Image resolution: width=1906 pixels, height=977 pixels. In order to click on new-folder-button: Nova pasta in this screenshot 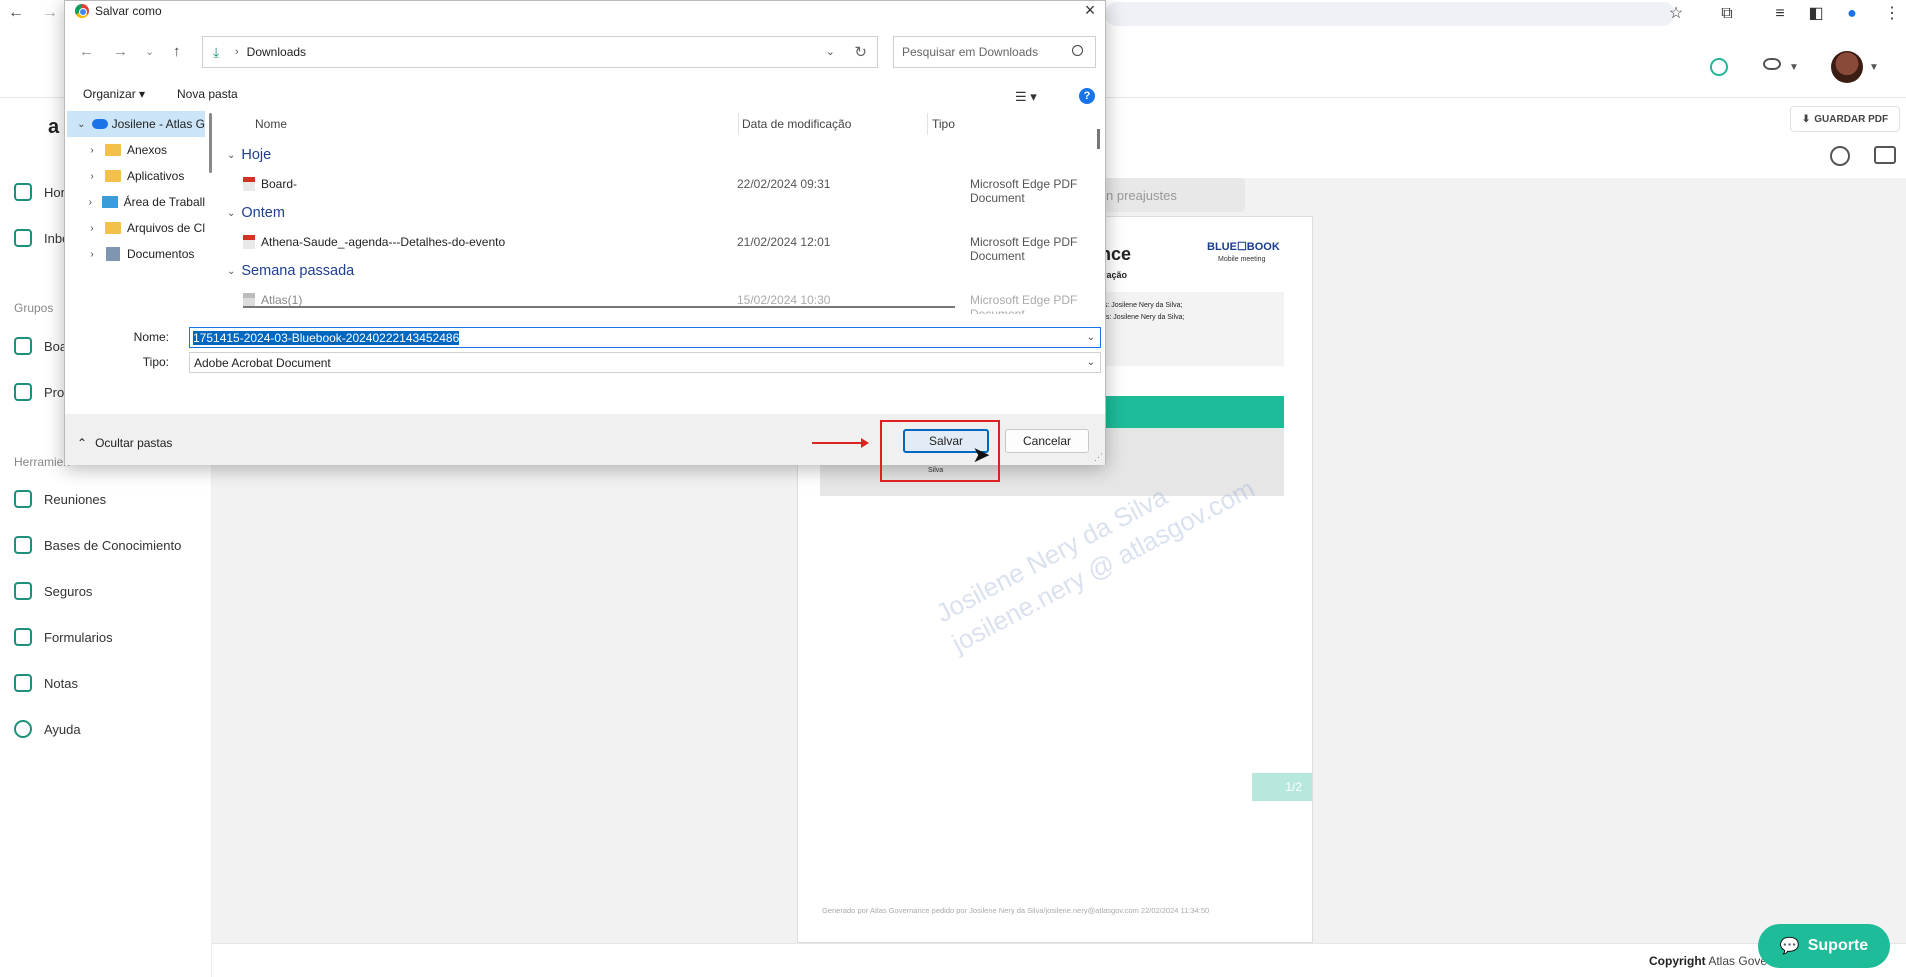, I will do `click(207, 94)`.